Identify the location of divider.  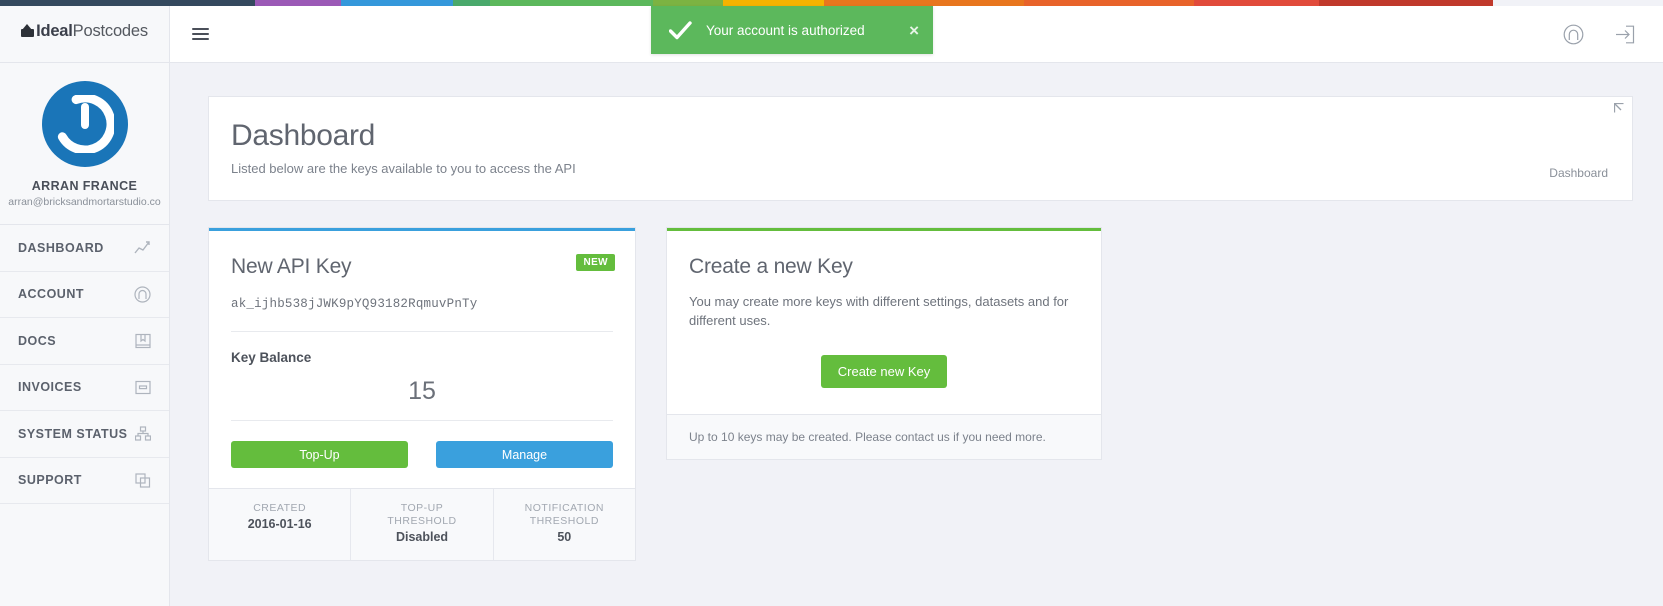
(422, 331).